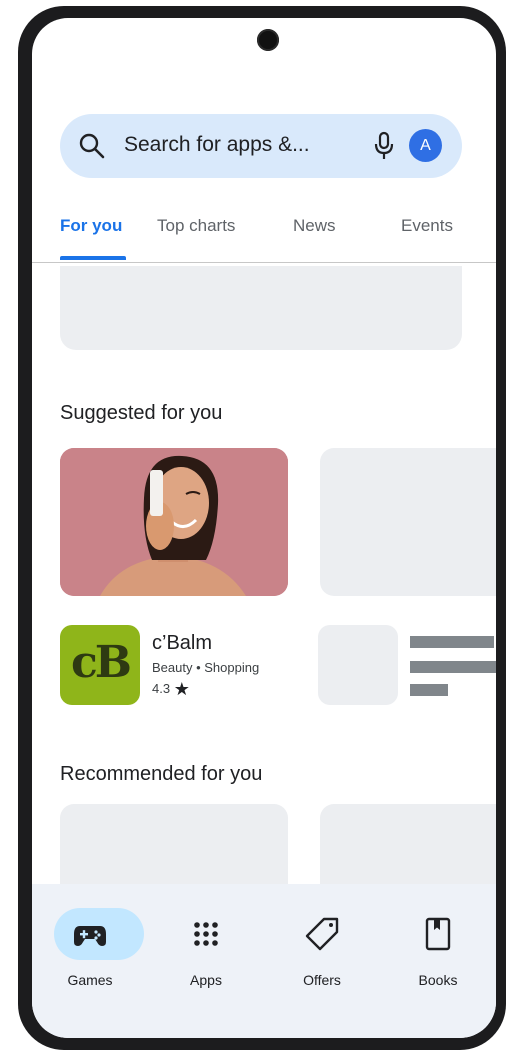 The width and height of the screenshot is (509, 1054). Describe the element at coordinates (181, 689) in the screenshot. I see `star-icon: ★` at that location.